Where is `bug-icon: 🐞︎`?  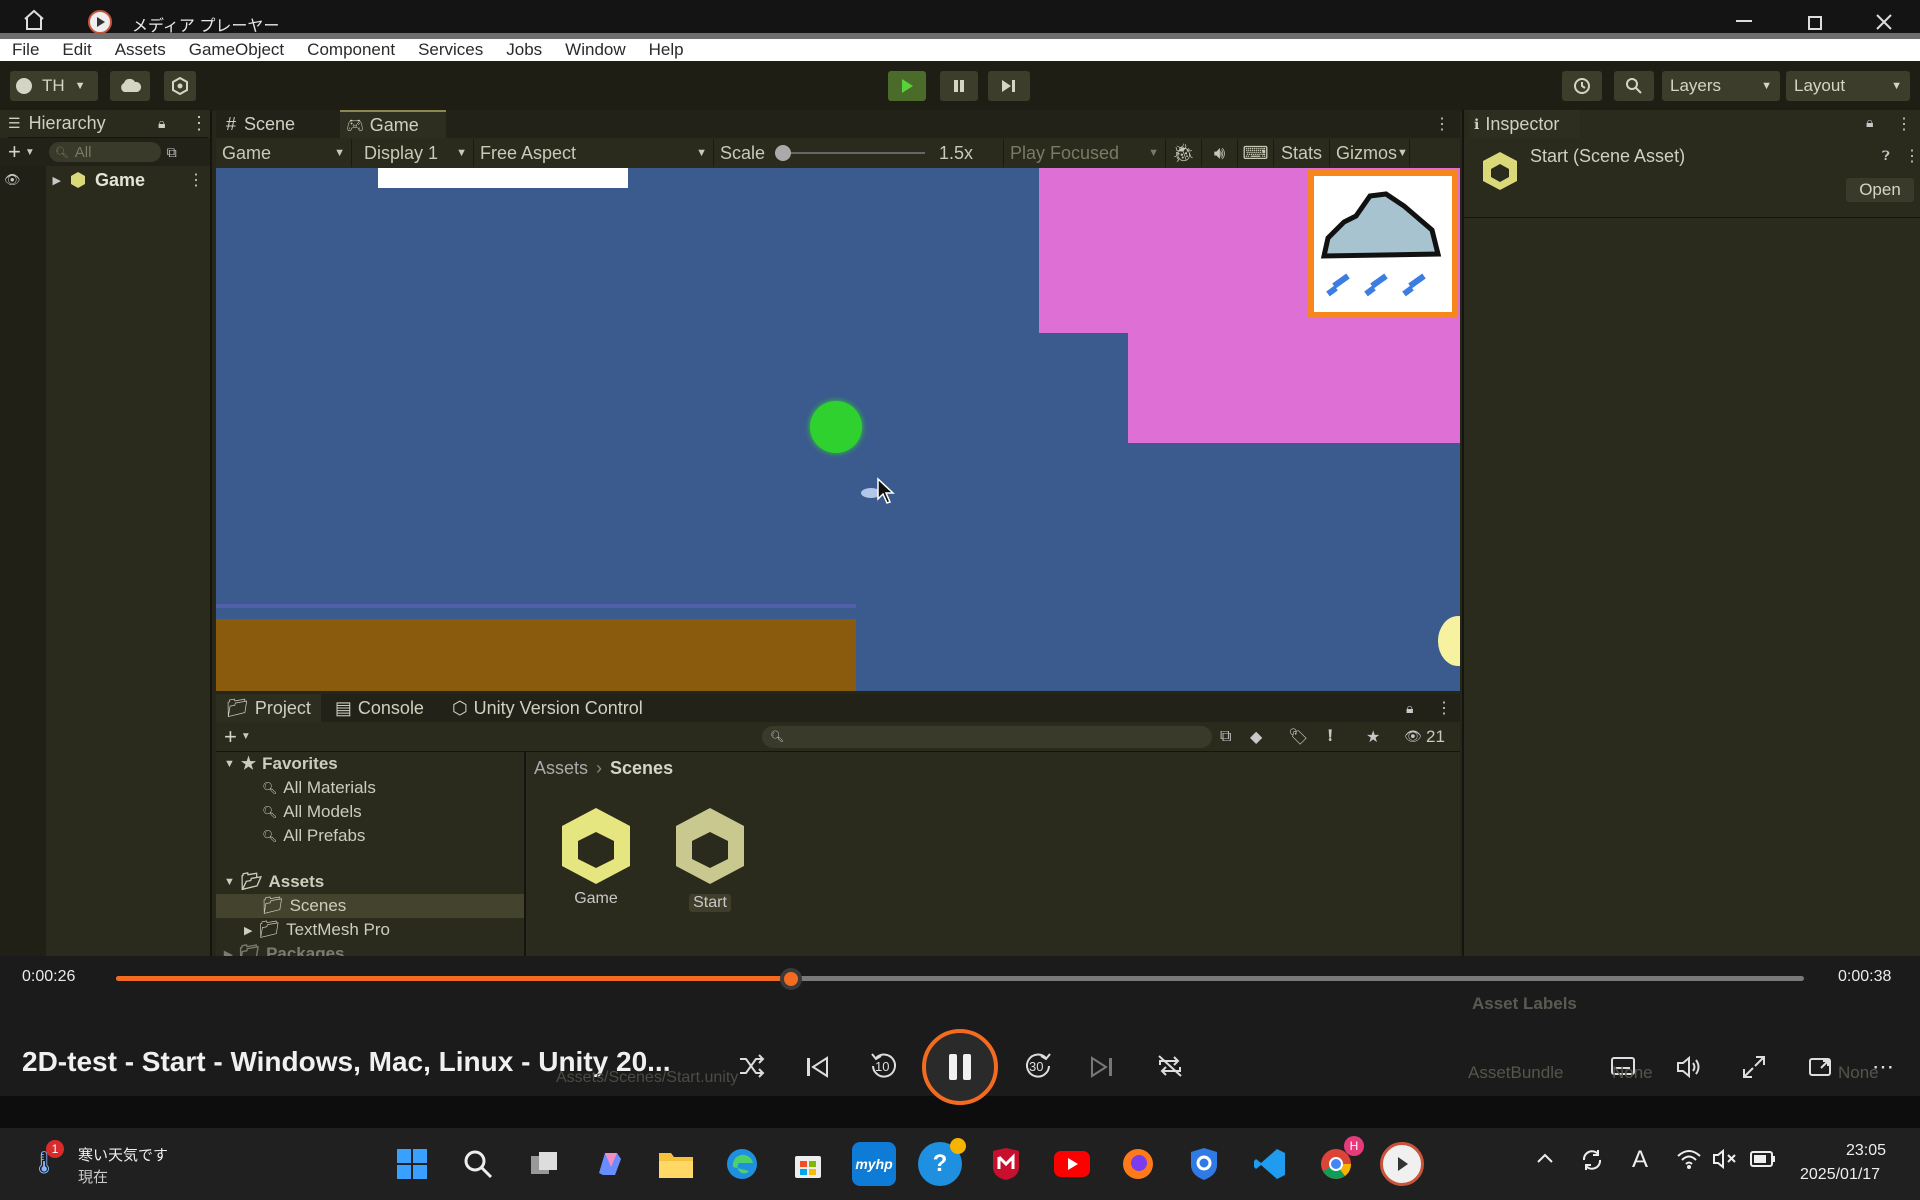
bug-icon: 🐞︎ is located at coordinates (1184, 153).